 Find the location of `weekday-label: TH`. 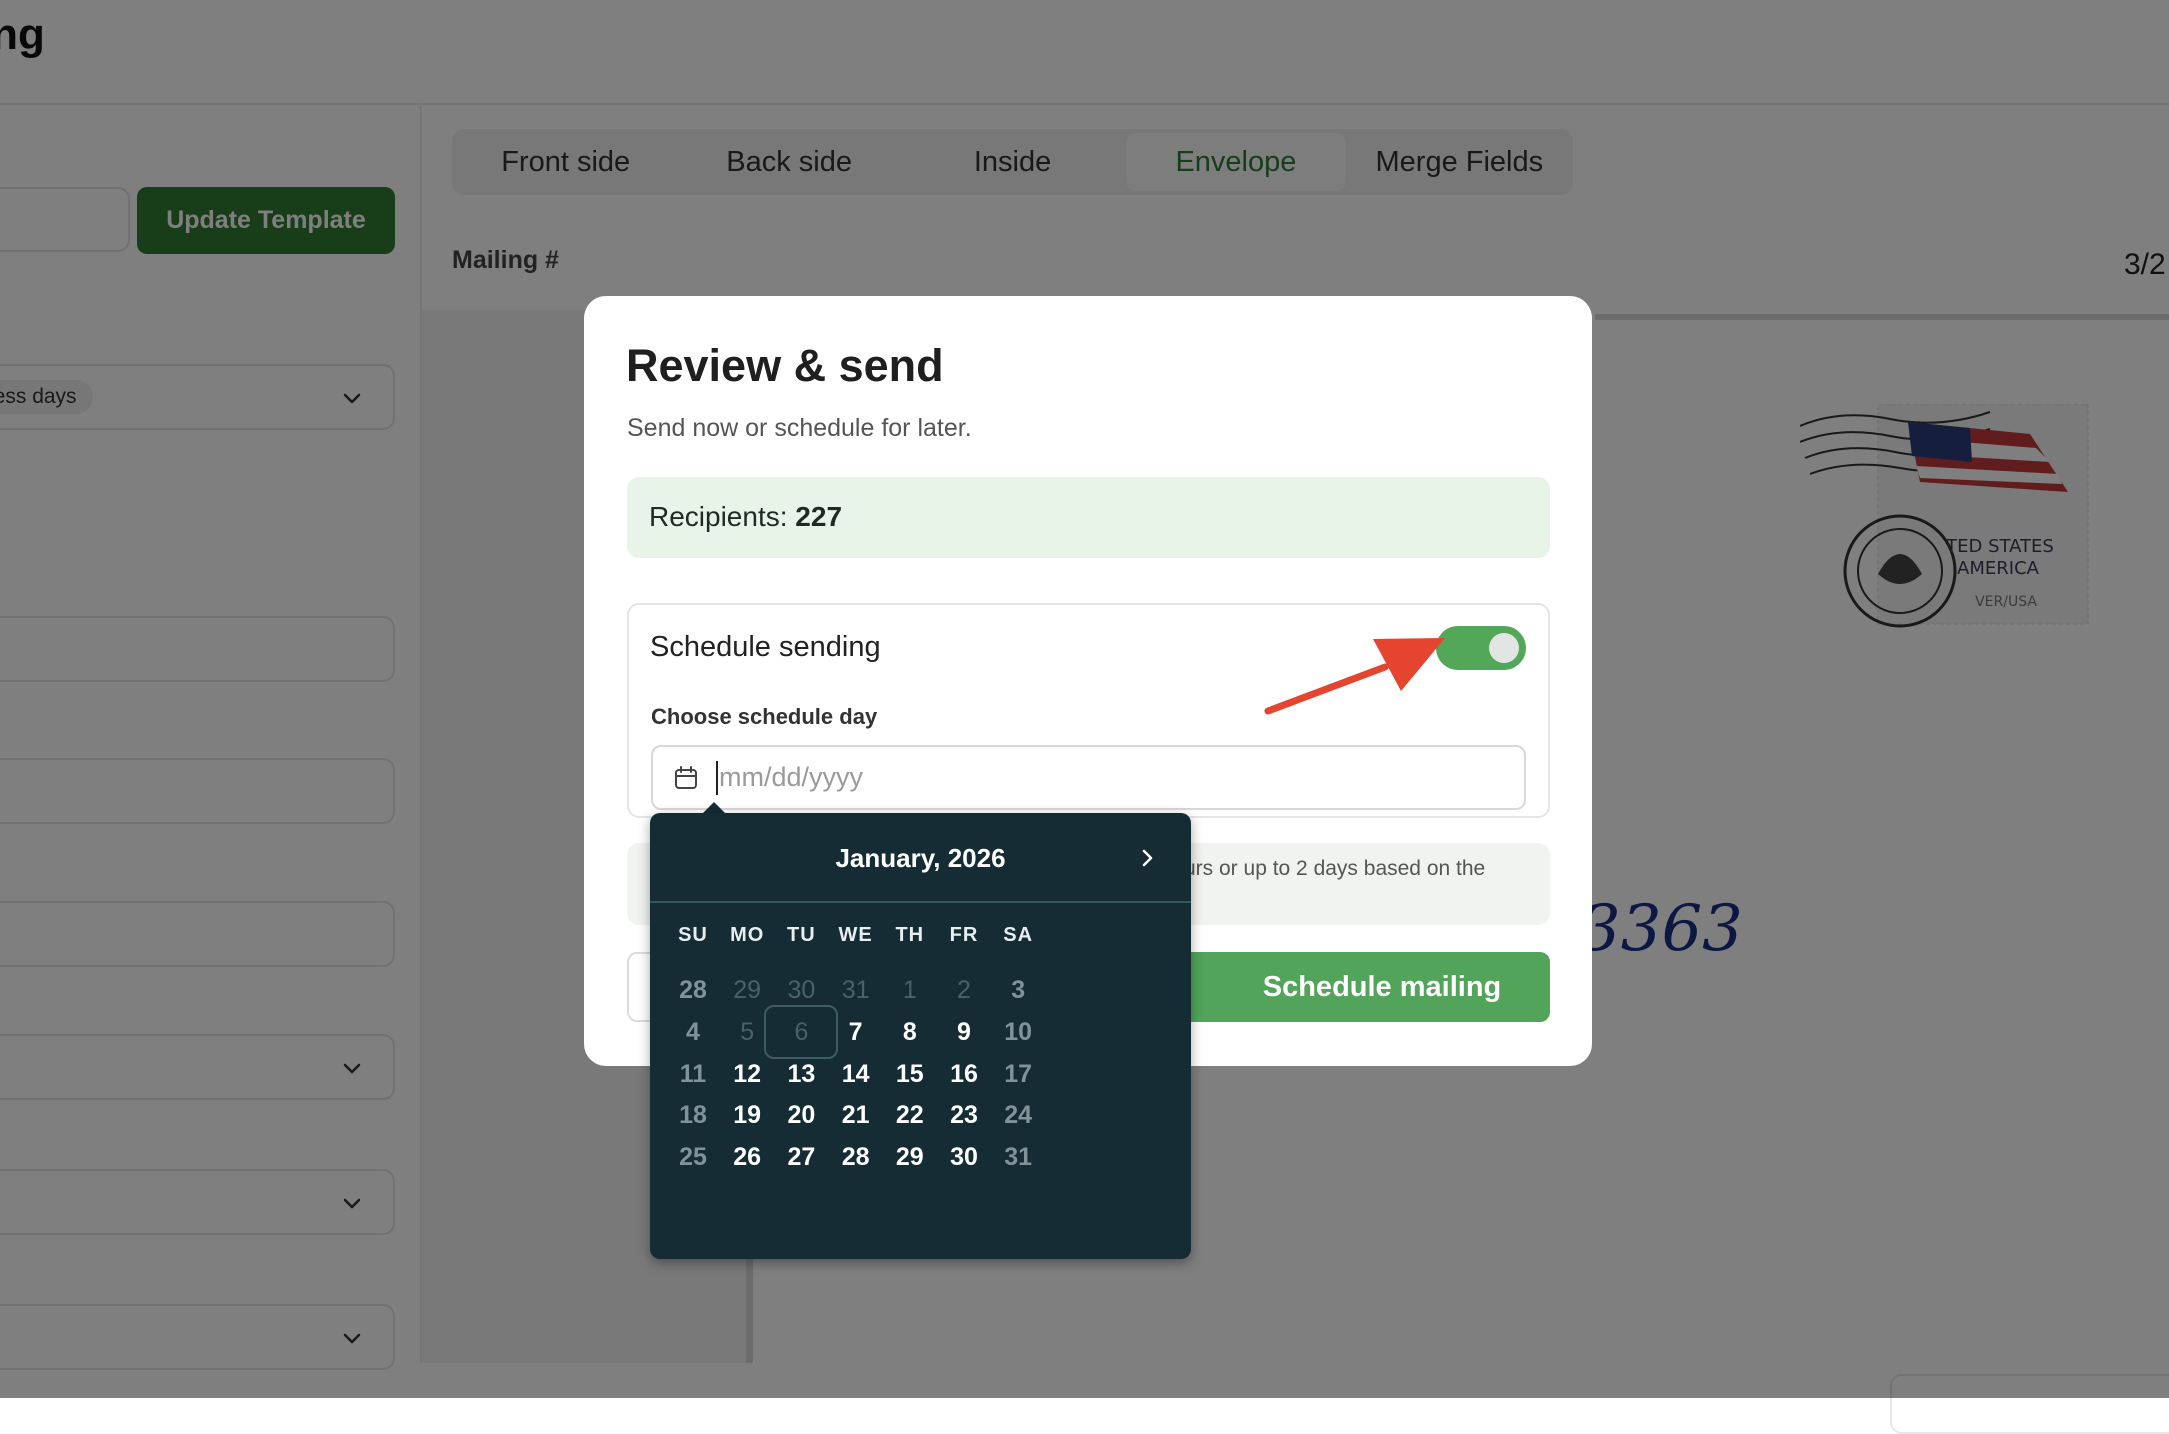

weekday-label: TH is located at coordinates (910, 935).